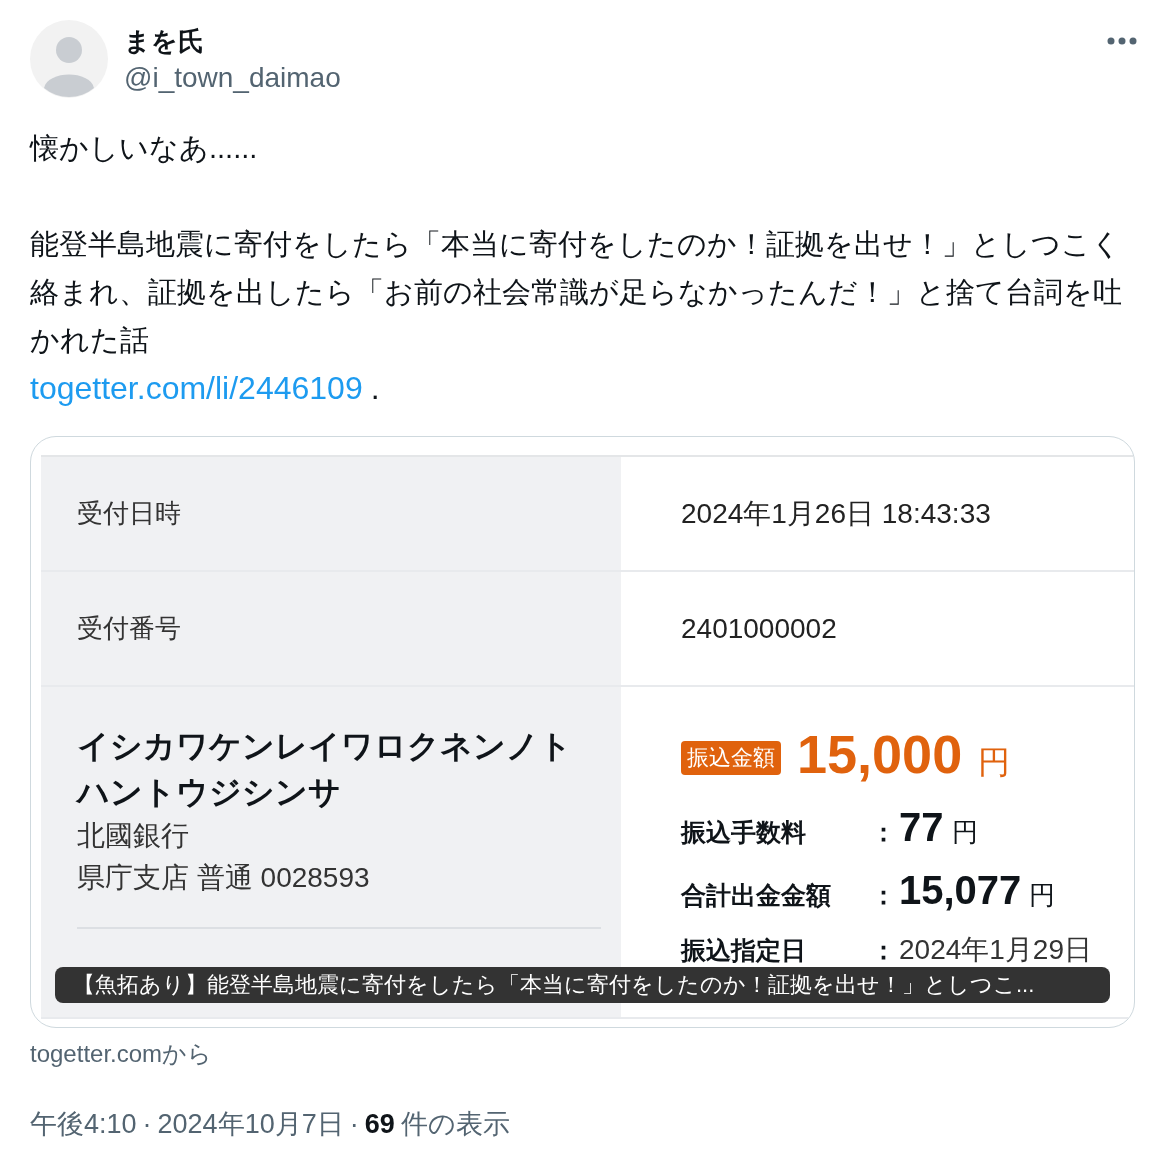 The image size is (1176, 1176). Describe the element at coordinates (960, 890) in the screenshot. I see `detail-value: 15,077` at that location.